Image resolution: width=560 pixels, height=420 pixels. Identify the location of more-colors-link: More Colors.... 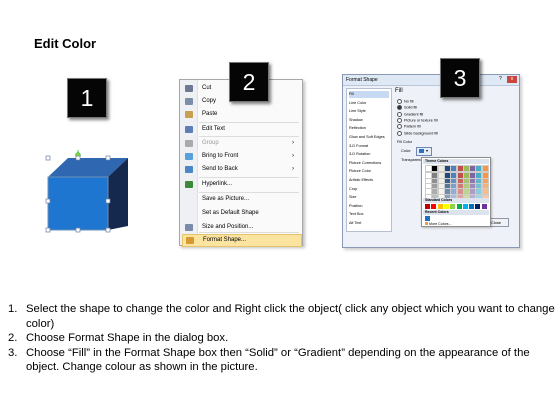
(438, 224).